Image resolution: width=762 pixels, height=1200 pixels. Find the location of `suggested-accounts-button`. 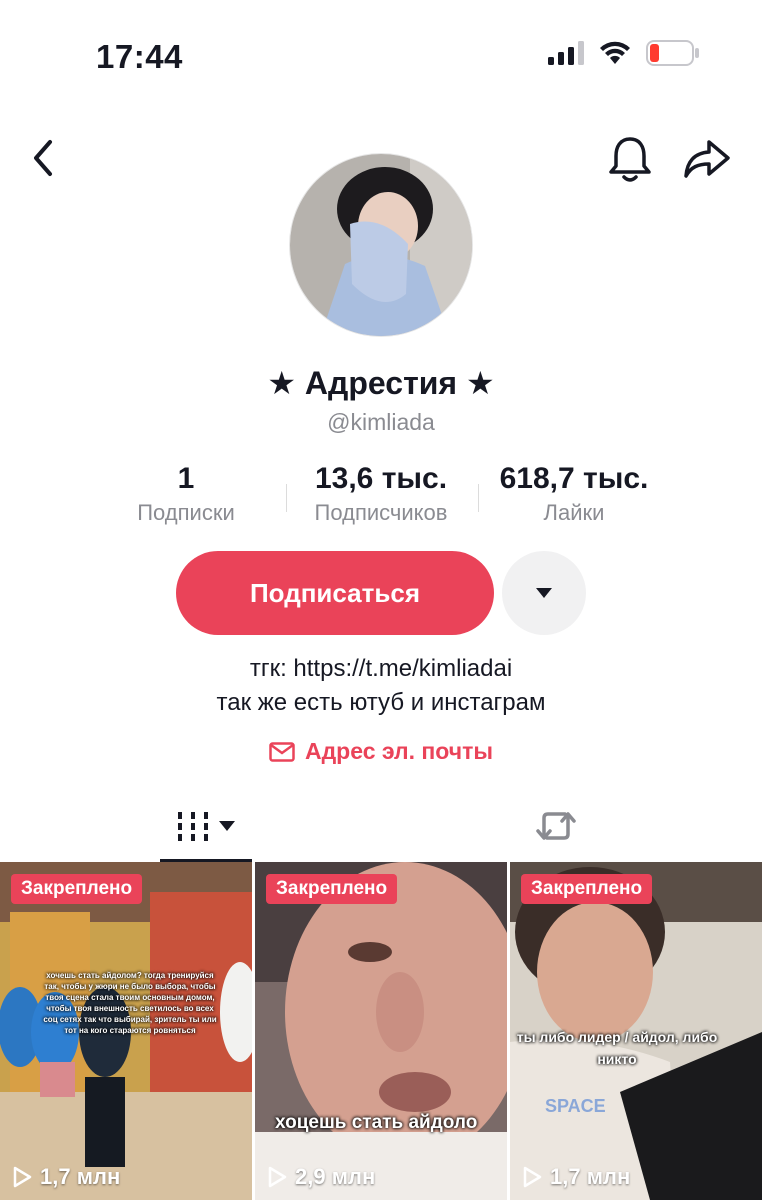

suggested-accounts-button is located at coordinates (544, 593).